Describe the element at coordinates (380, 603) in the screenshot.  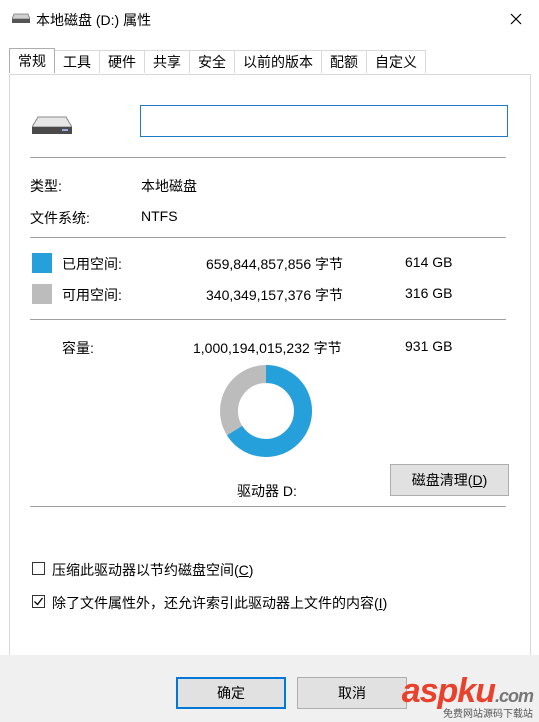
I see `index-accel: I` at that location.